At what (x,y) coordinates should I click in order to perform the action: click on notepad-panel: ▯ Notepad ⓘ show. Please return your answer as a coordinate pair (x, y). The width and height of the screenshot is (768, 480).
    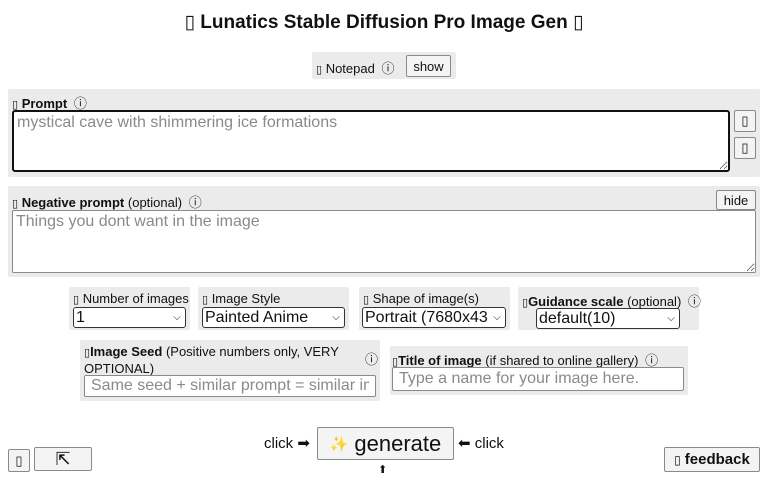
    Looking at the image, I should click on (384, 65).